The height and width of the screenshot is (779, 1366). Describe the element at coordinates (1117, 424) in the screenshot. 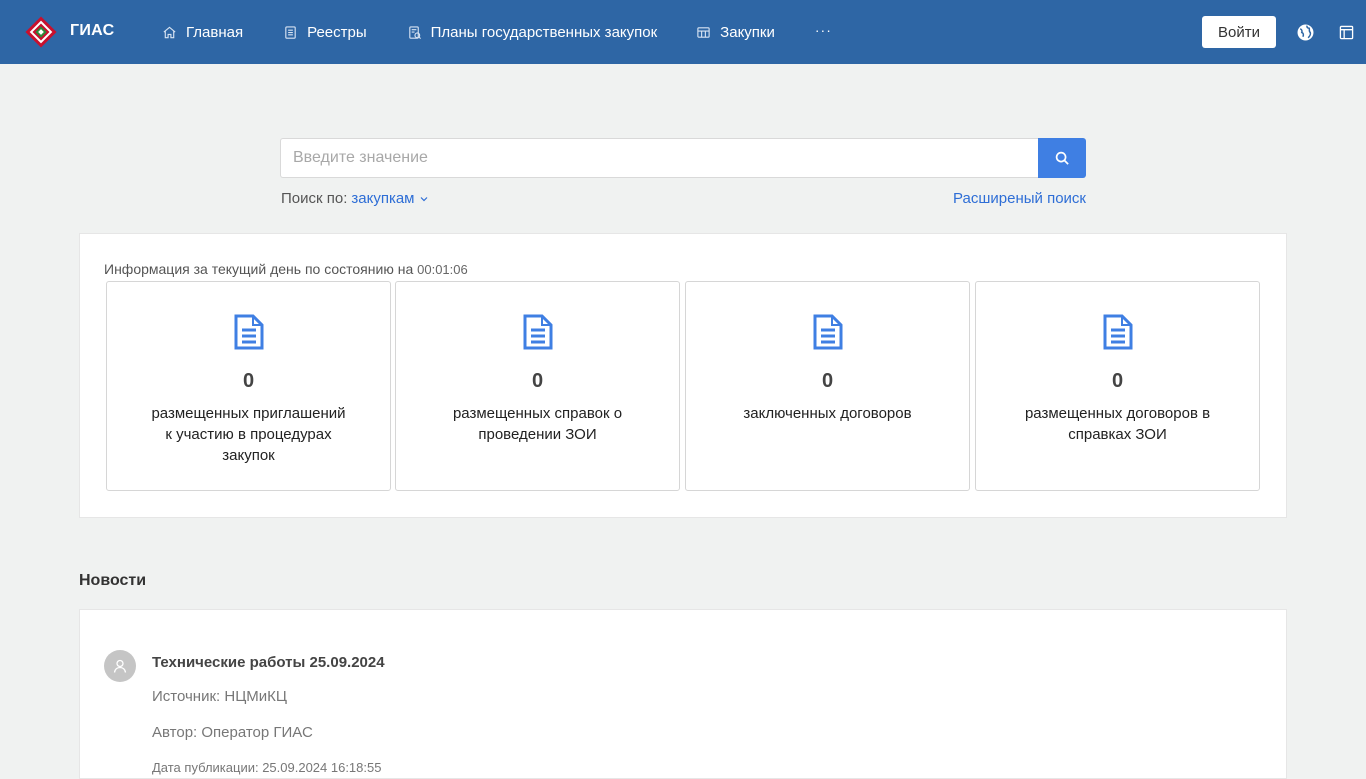

I see `stat-label: размещенных договоров в справках ЗОИ` at that location.